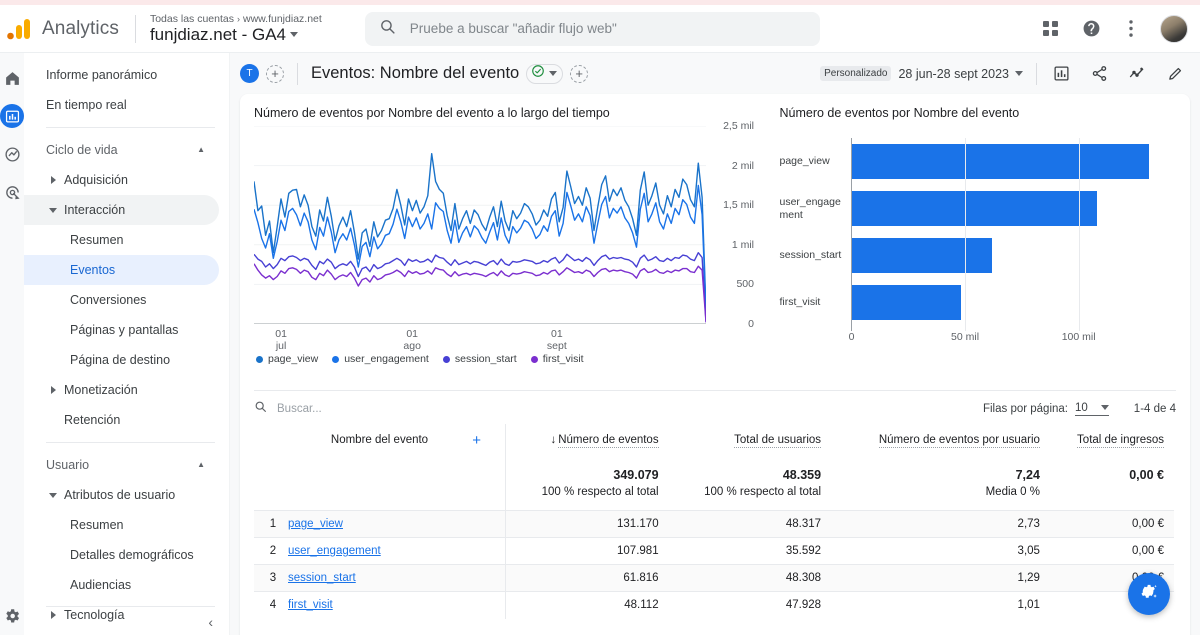 The width and height of the screenshot is (1200, 635). Describe the element at coordinates (480, 293) in the screenshot. I see `line-series-first_visit` at that location.